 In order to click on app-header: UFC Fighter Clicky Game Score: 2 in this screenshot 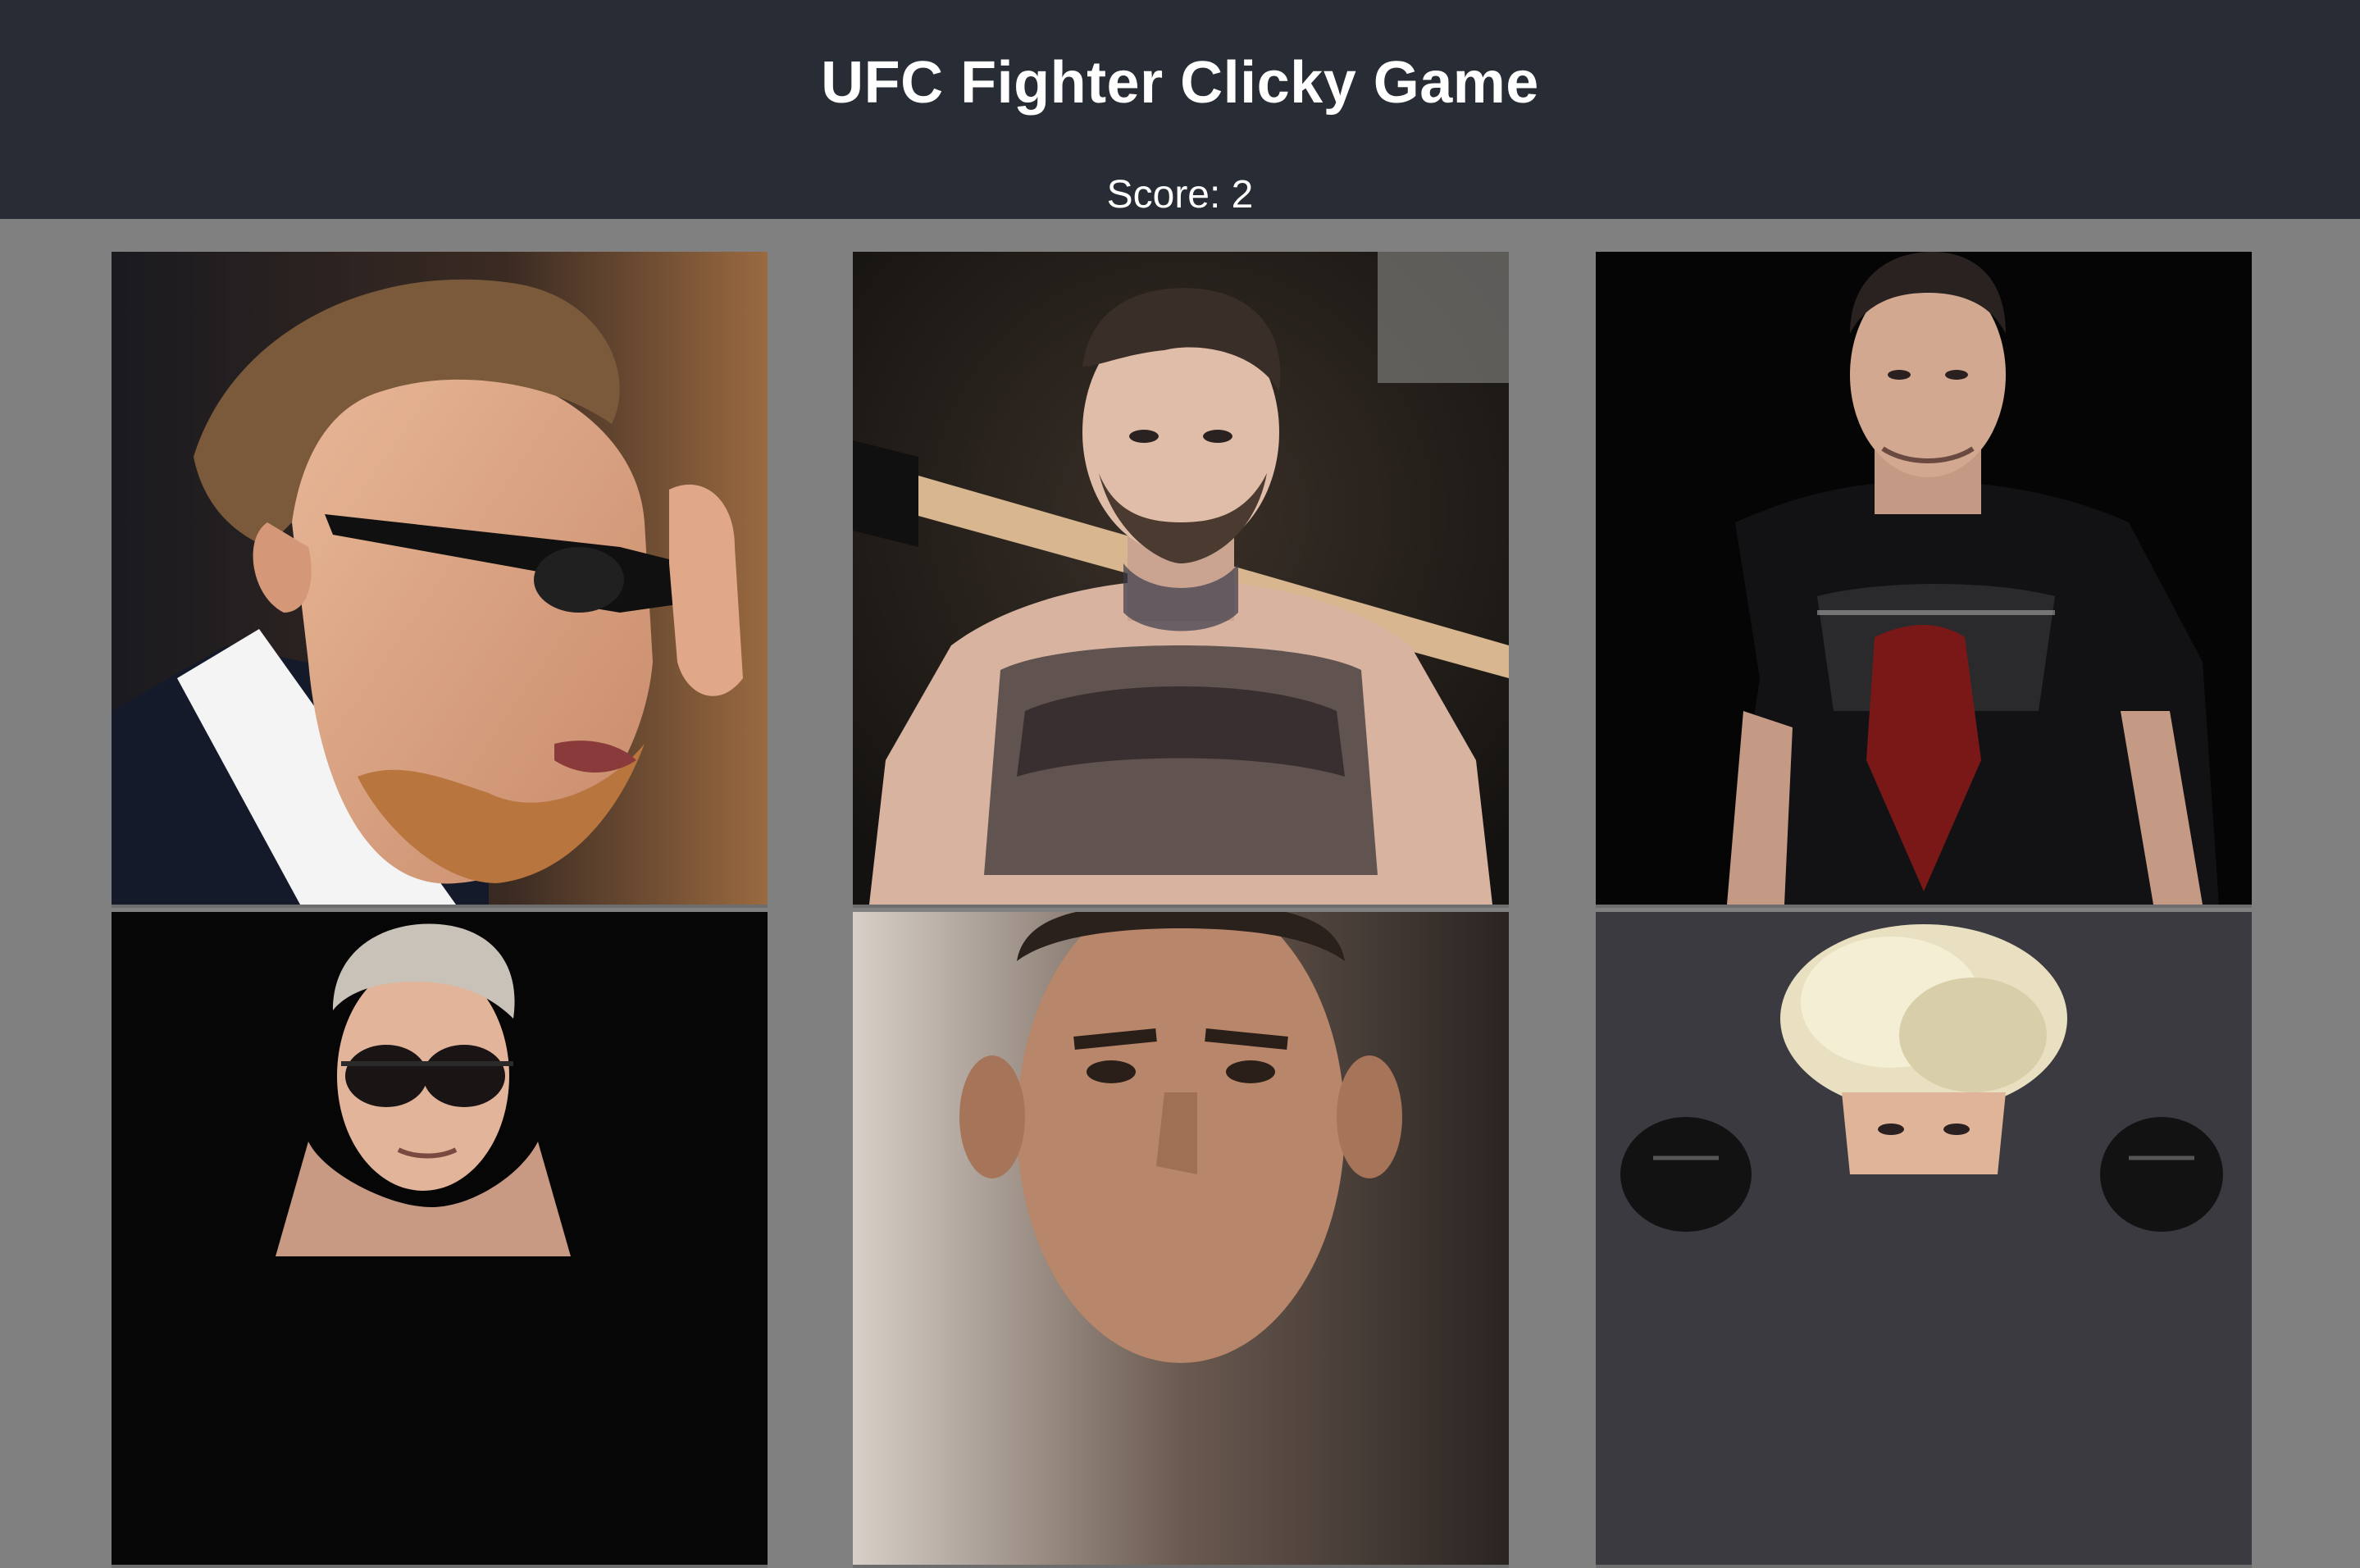, I will do `click(1180, 109)`.